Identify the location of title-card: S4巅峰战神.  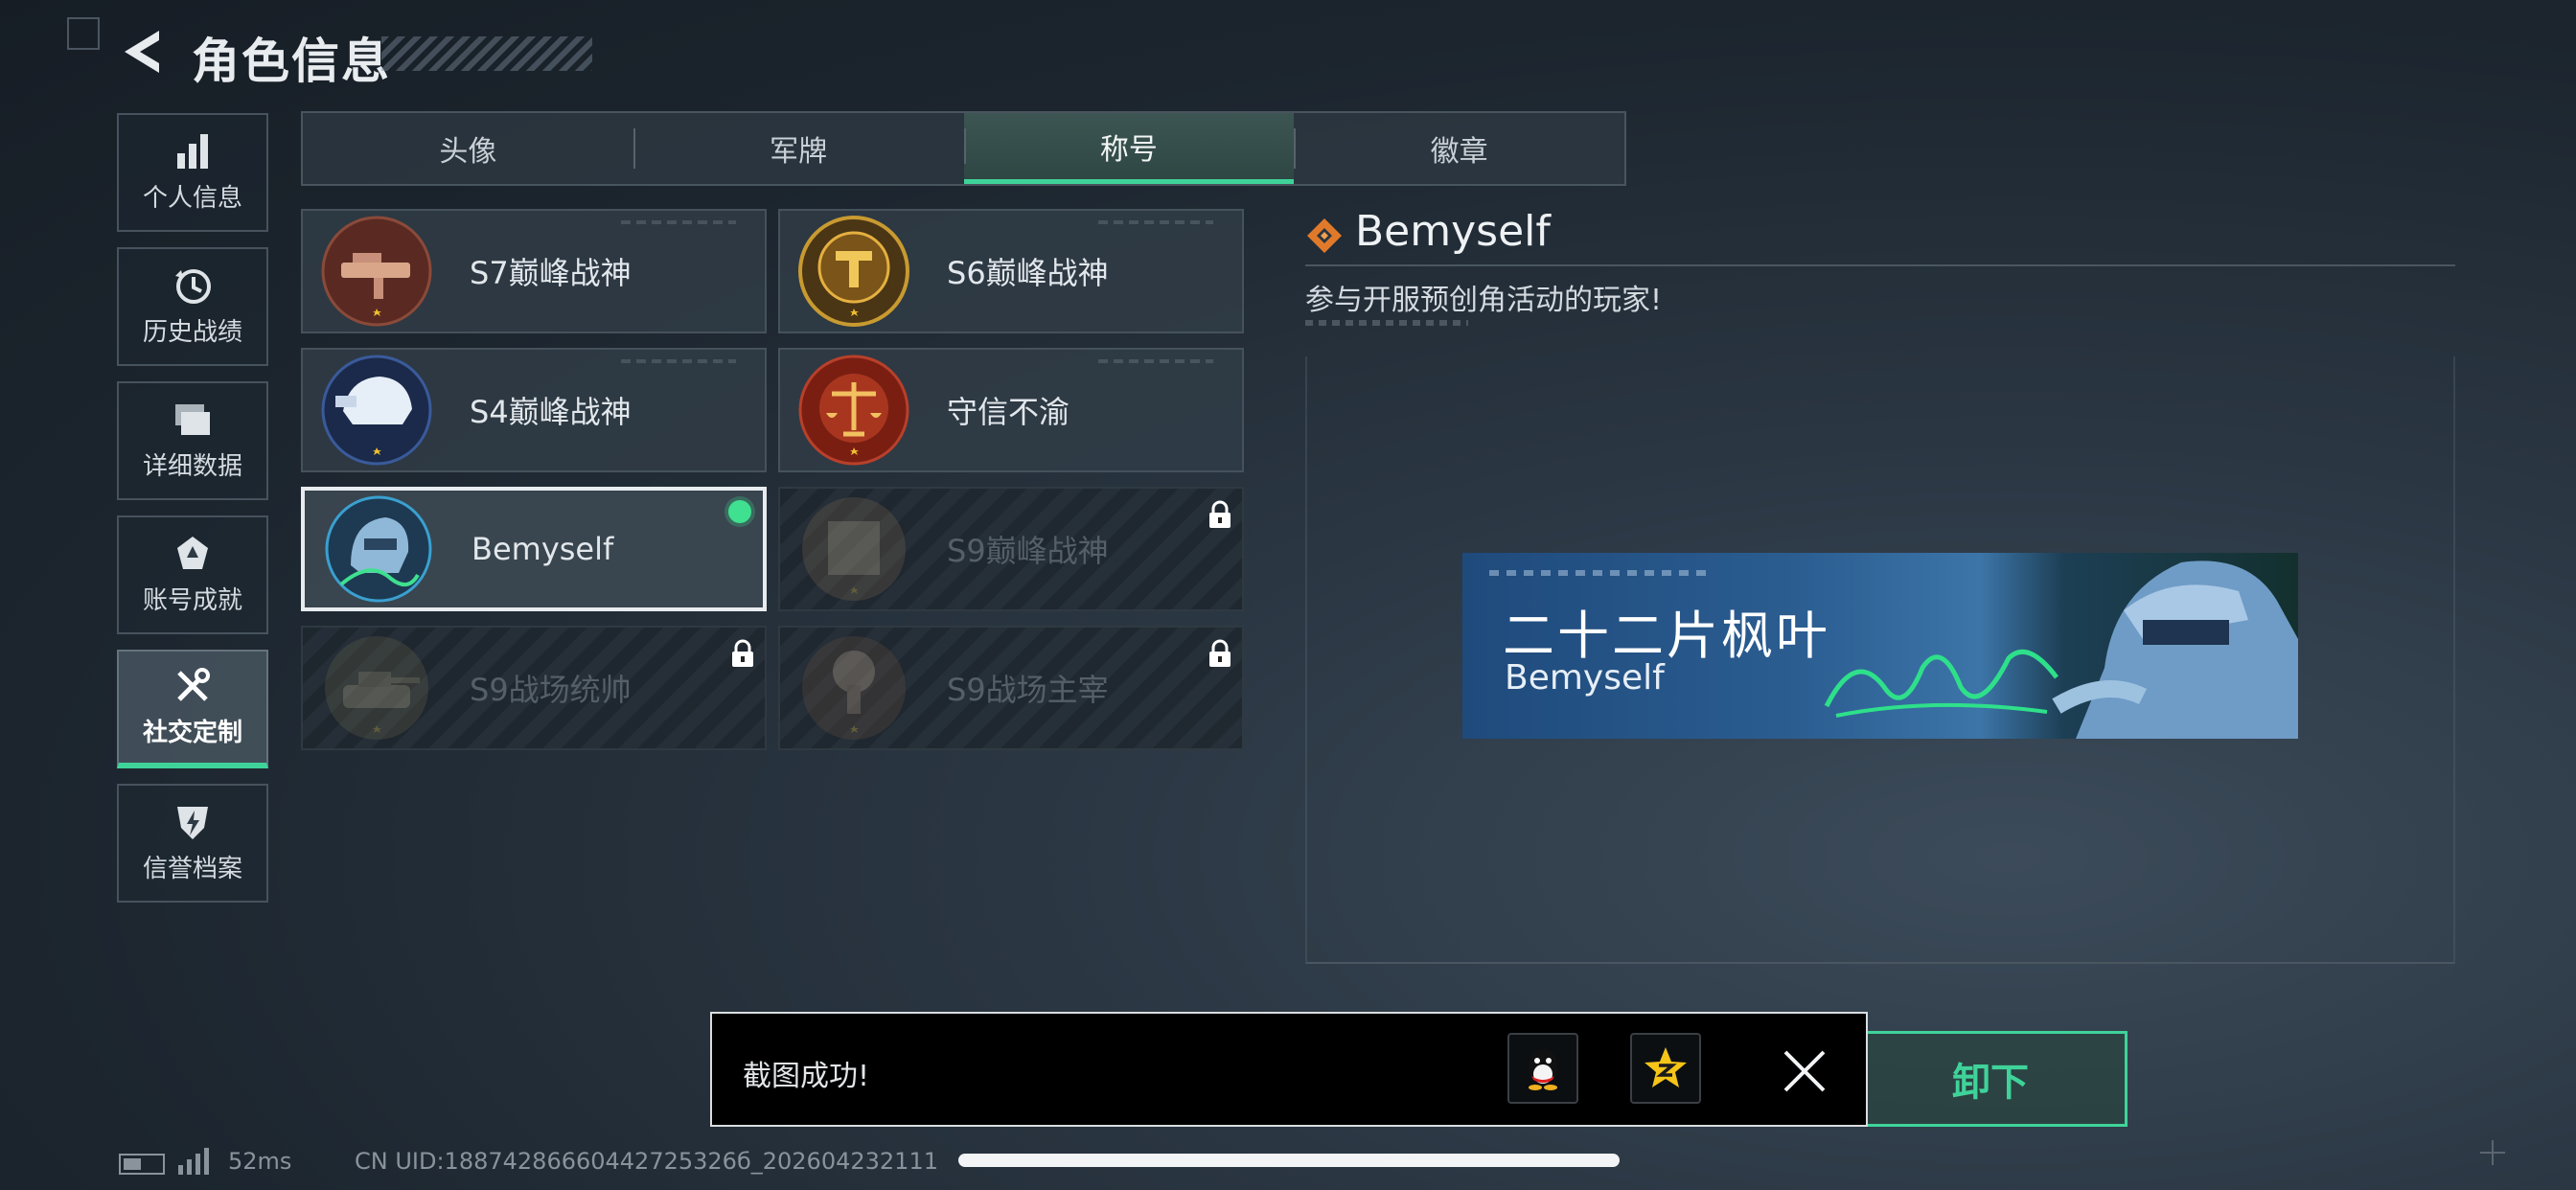
(534, 410).